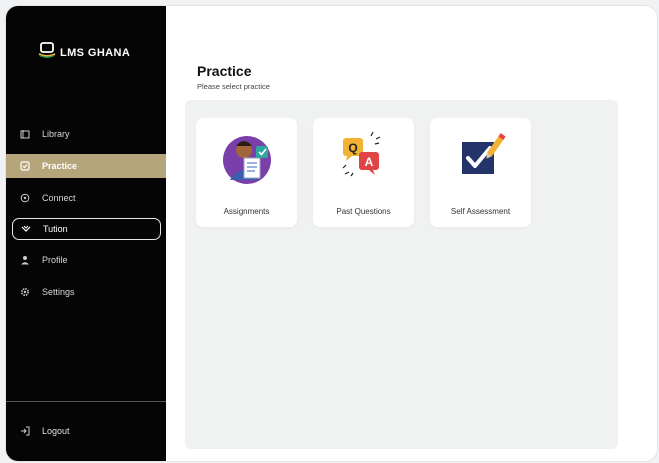 This screenshot has width=659, height=463. What do you see at coordinates (55, 260) in the screenshot?
I see `sidebar-item-label: Profile` at bounding box center [55, 260].